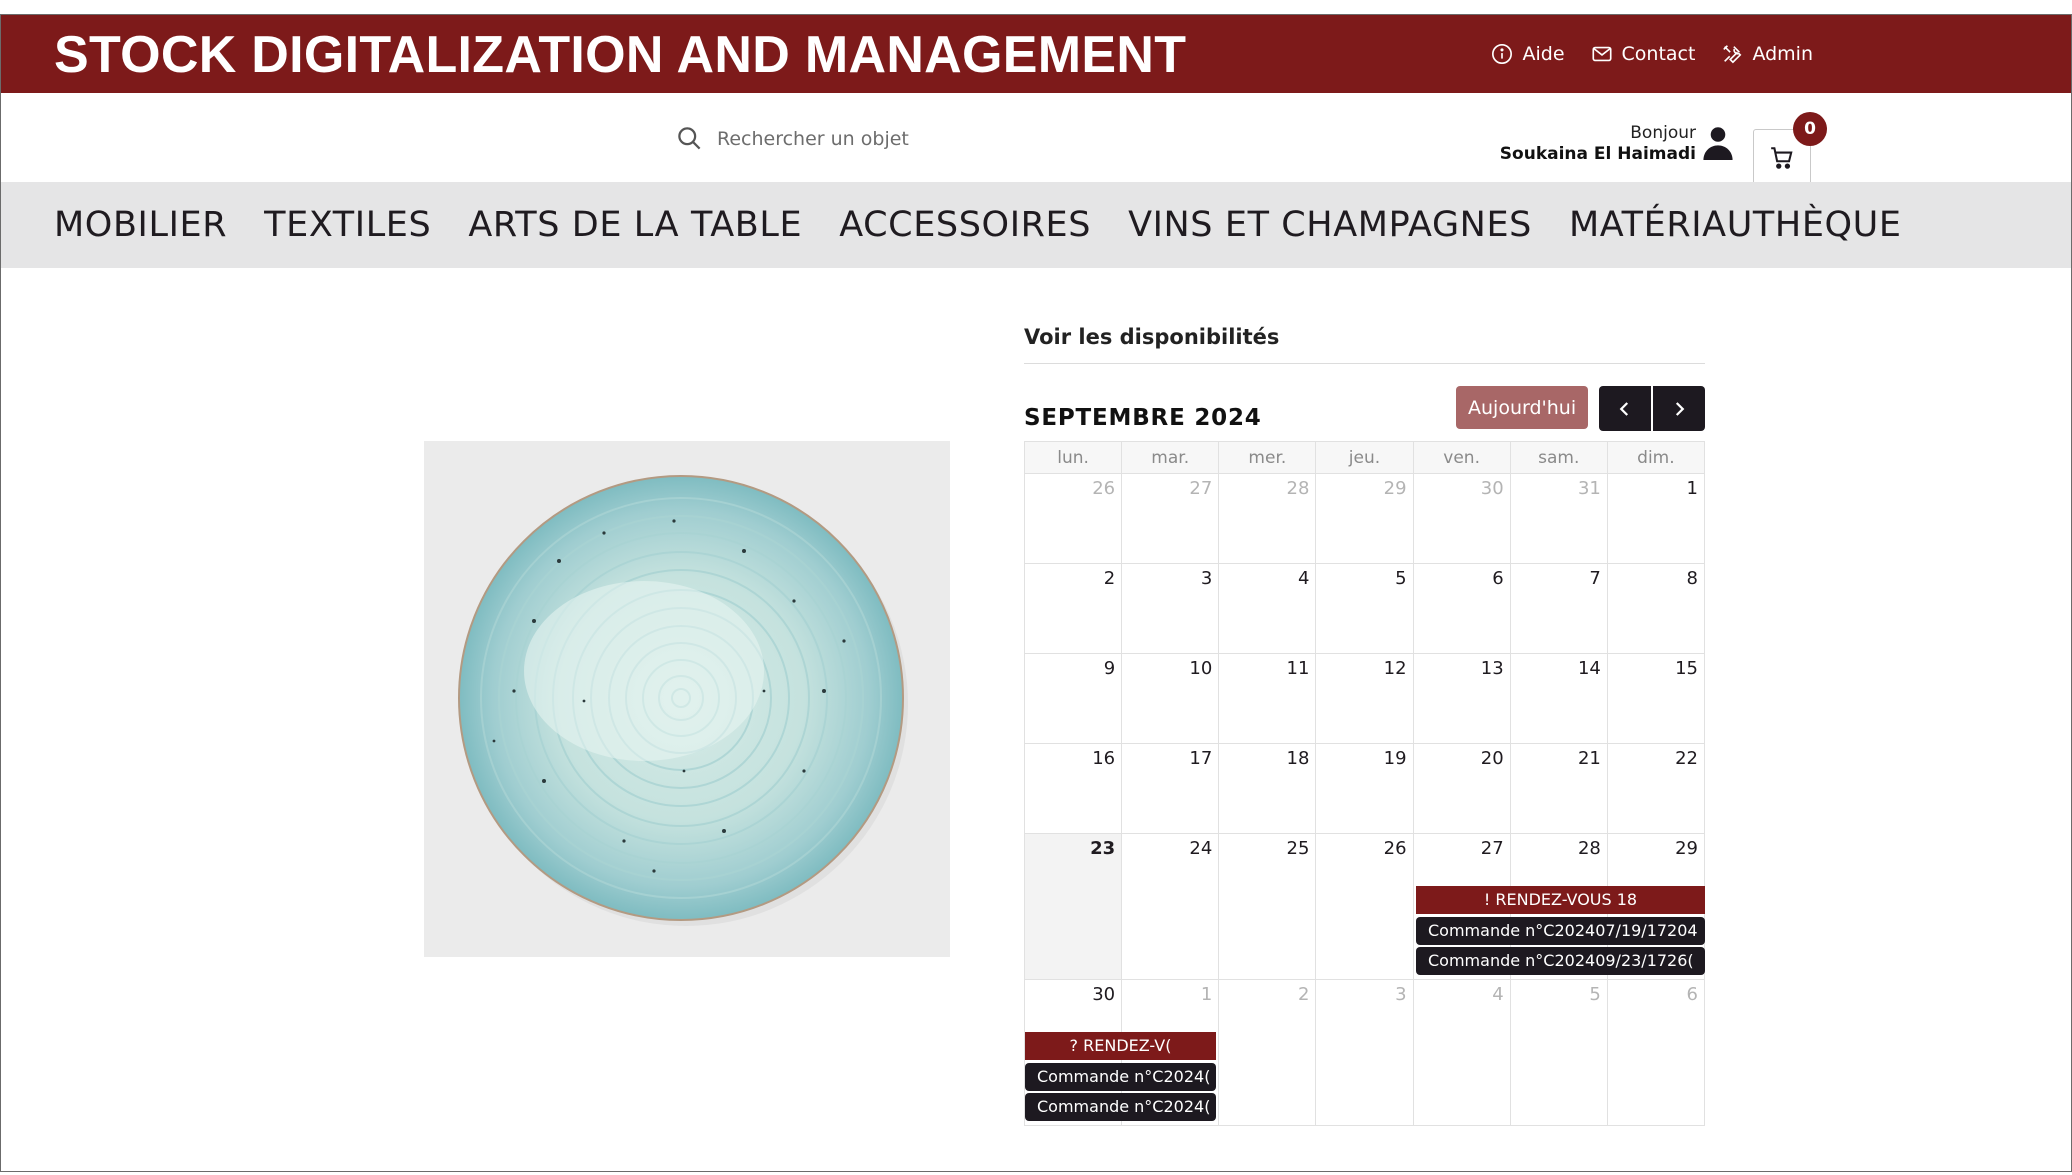 This screenshot has width=2072, height=1175. I want to click on cart-icon, so click(1782, 158).